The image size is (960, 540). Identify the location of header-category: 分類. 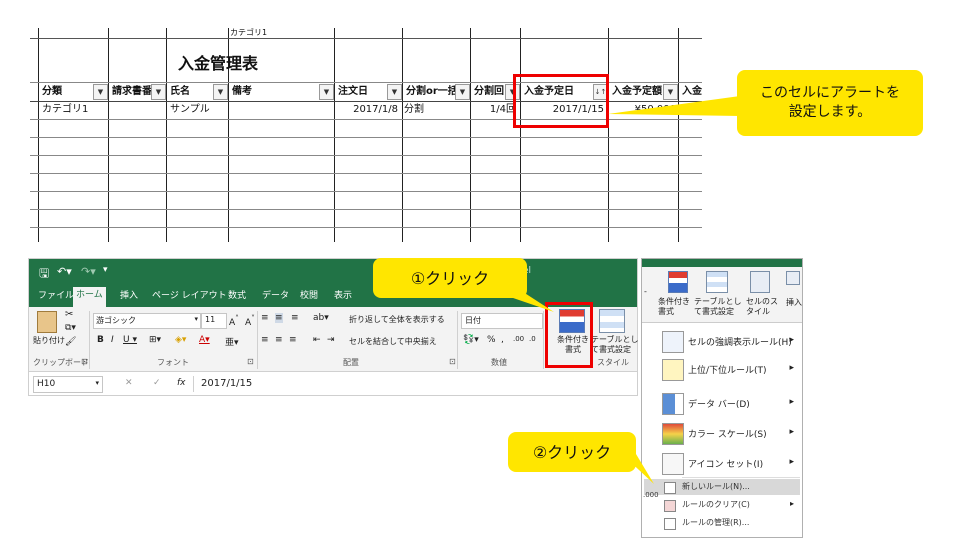
(68, 91).